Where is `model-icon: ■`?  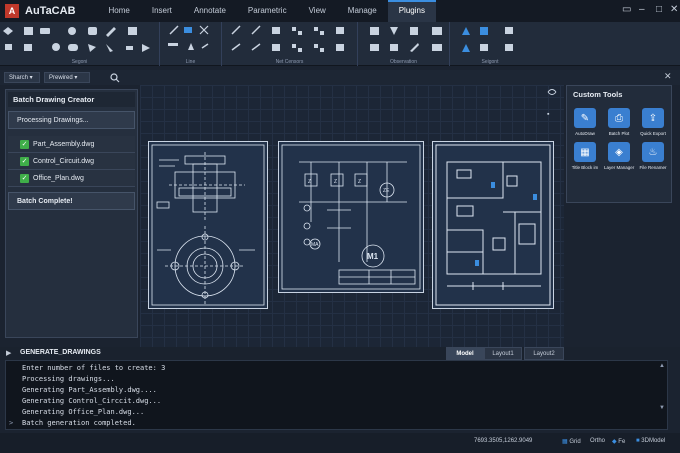 model-icon: ■ is located at coordinates (638, 441).